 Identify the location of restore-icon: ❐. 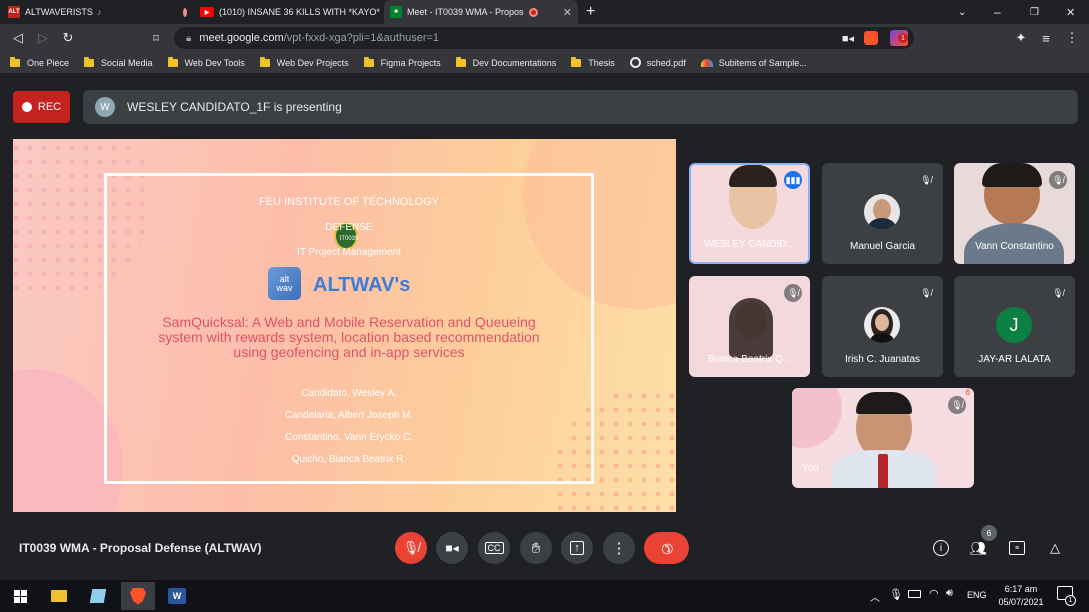
(1034, 12).